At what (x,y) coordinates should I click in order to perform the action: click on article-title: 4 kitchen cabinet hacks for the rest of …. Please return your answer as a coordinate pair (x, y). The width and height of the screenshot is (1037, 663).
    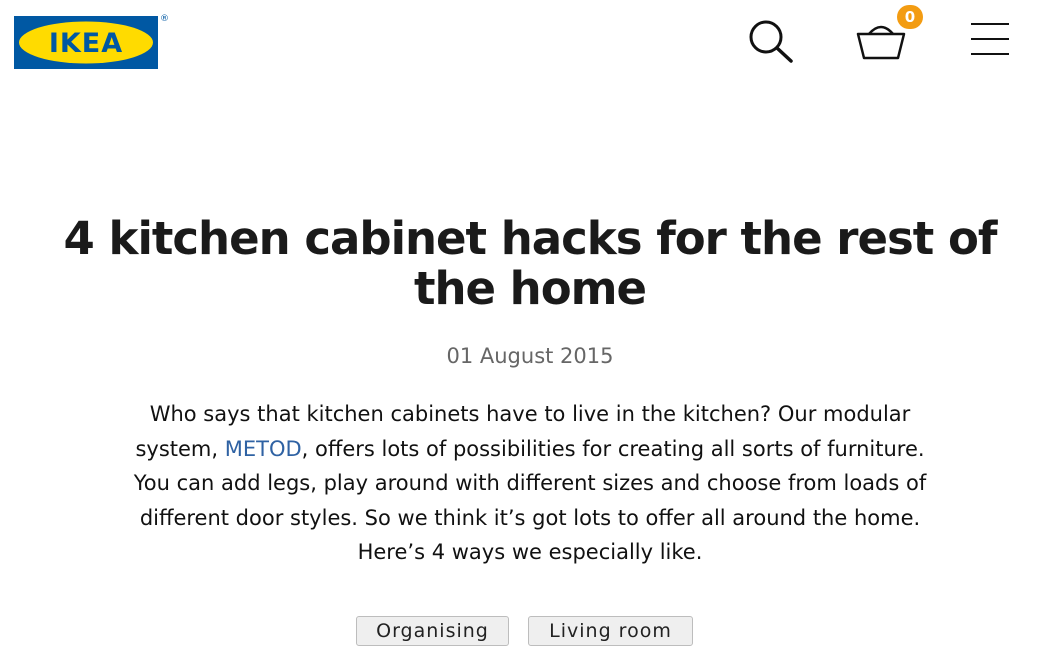
    Looking at the image, I should click on (530, 263).